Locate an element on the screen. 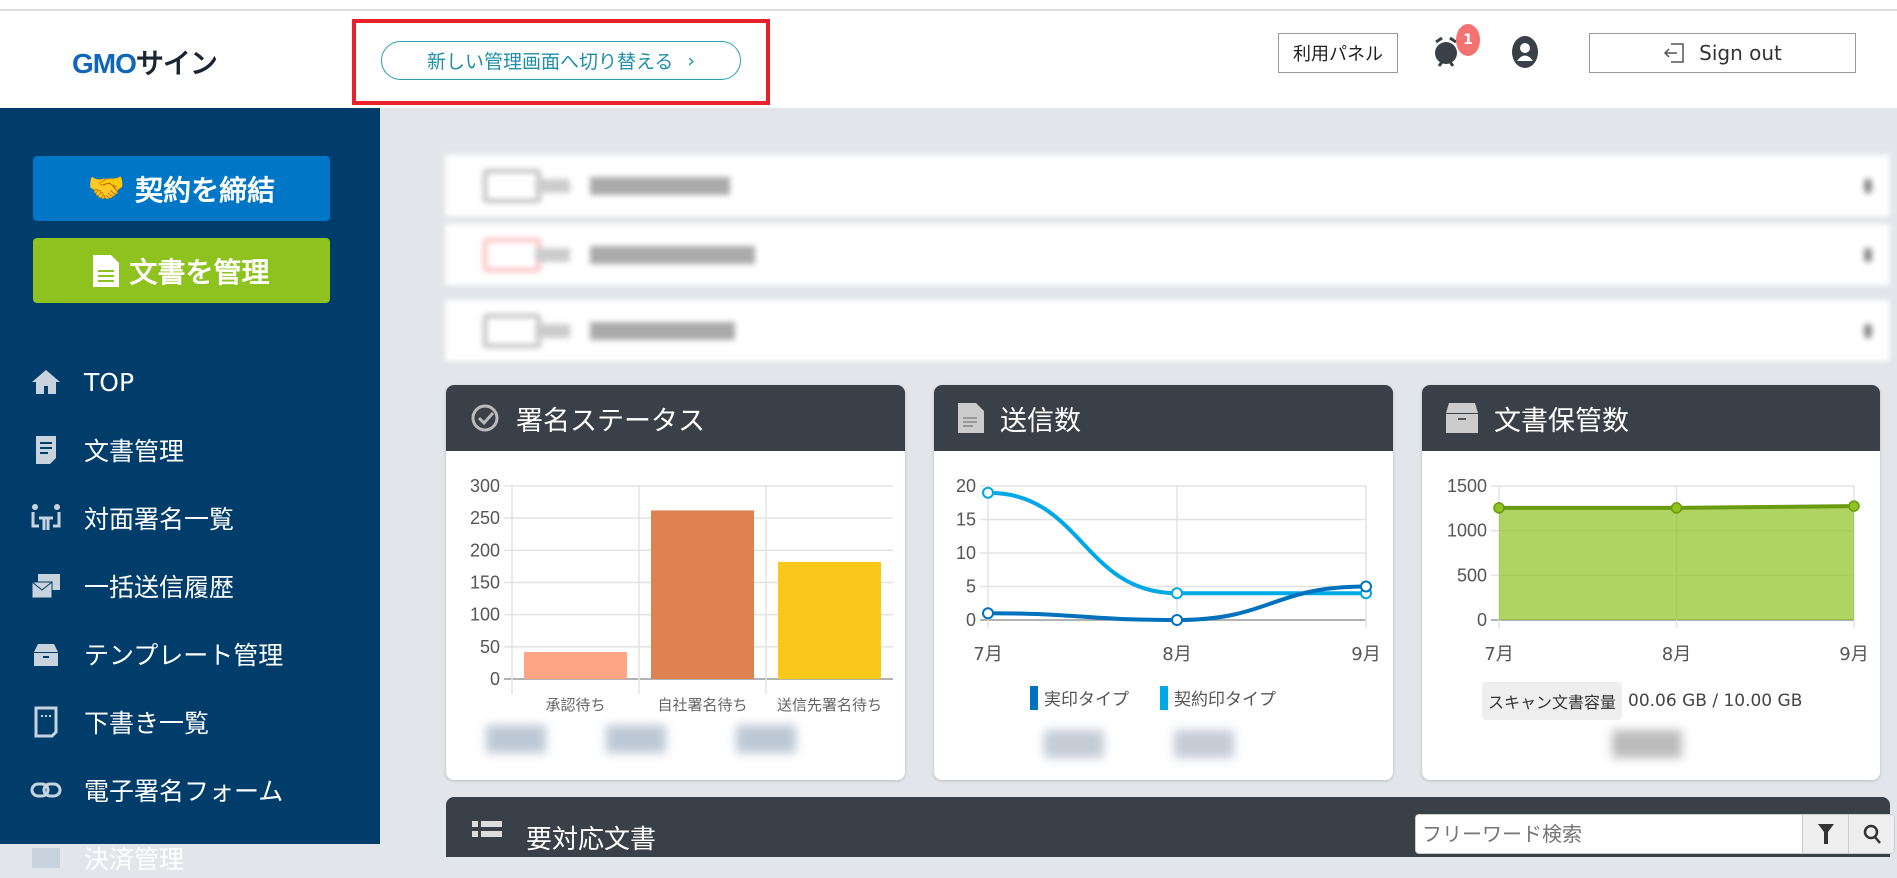 The height and width of the screenshot is (878, 1897). face-to-face-icon is located at coordinates (46, 517).